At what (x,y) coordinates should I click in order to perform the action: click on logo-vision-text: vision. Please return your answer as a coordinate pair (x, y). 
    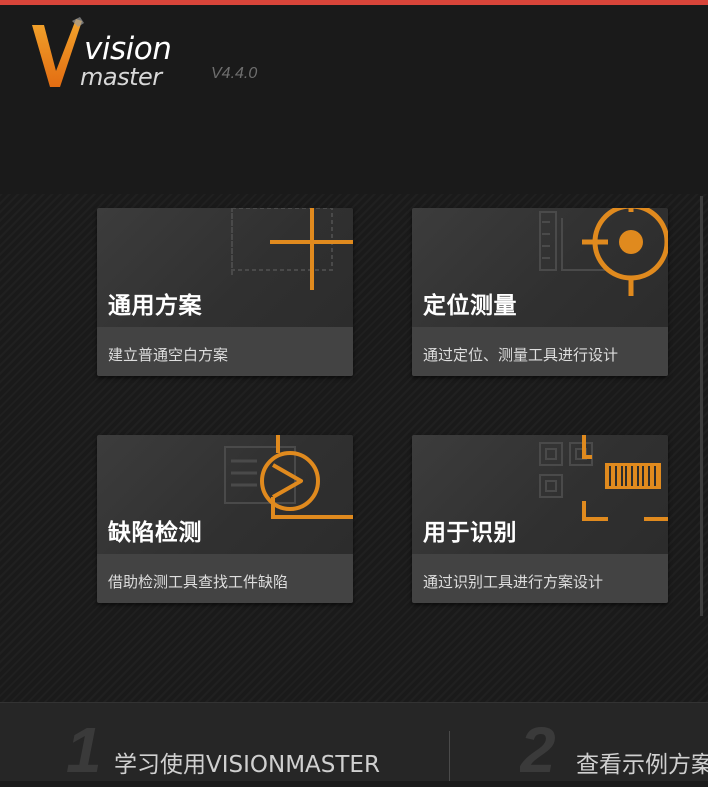
    Looking at the image, I should click on (128, 49).